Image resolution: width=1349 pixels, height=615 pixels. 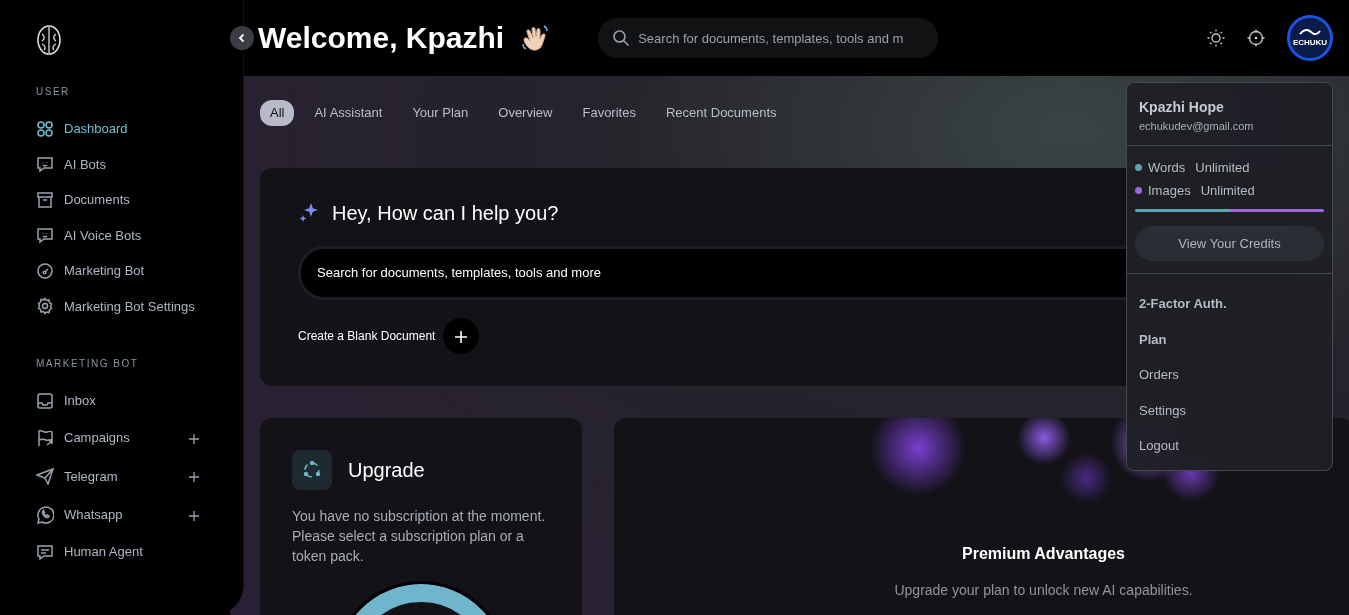 What do you see at coordinates (45, 551) in the screenshot?
I see `message-icon` at bounding box center [45, 551].